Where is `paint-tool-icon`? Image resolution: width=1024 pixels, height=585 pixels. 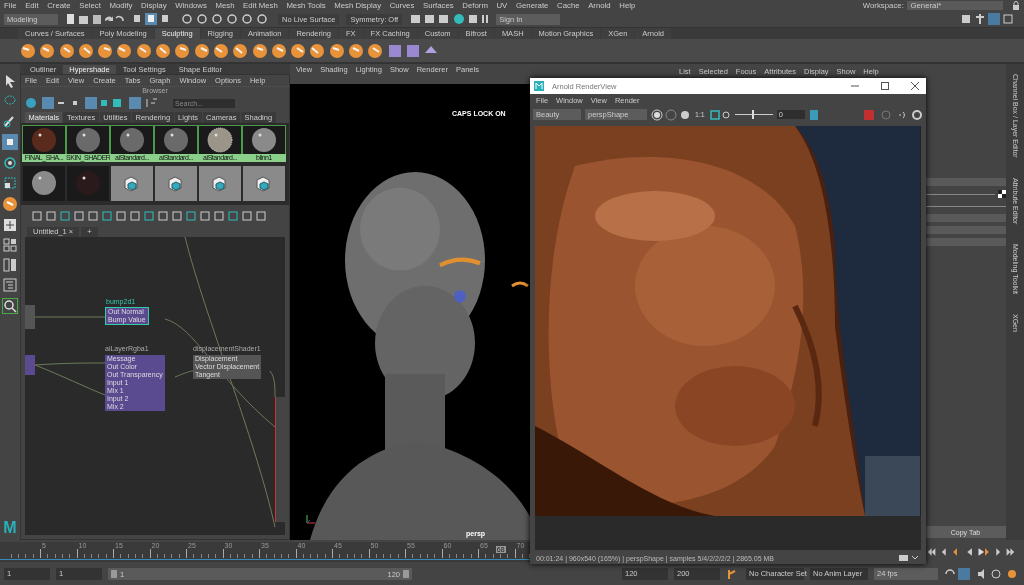
paint-tool-icon is located at coordinates (10, 121).